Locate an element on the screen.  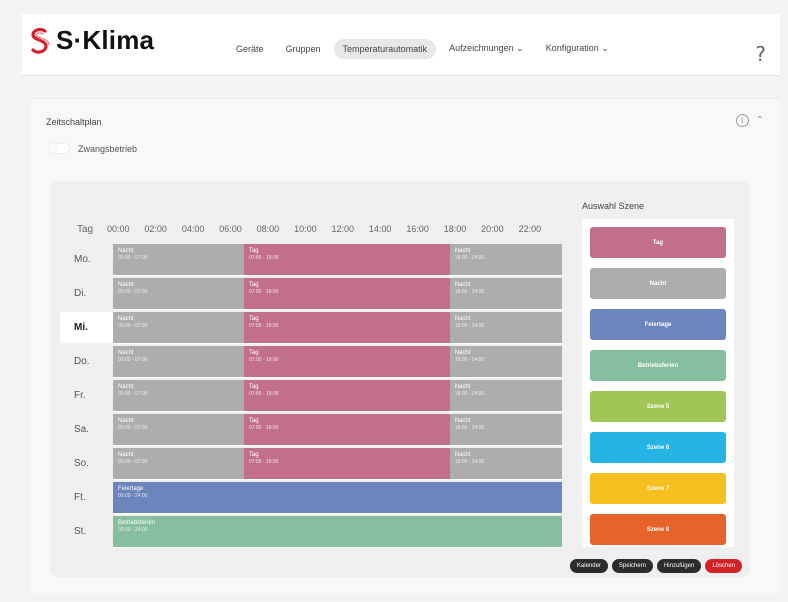
chevron-up-icon: ⌃ is located at coordinates (760, 120).